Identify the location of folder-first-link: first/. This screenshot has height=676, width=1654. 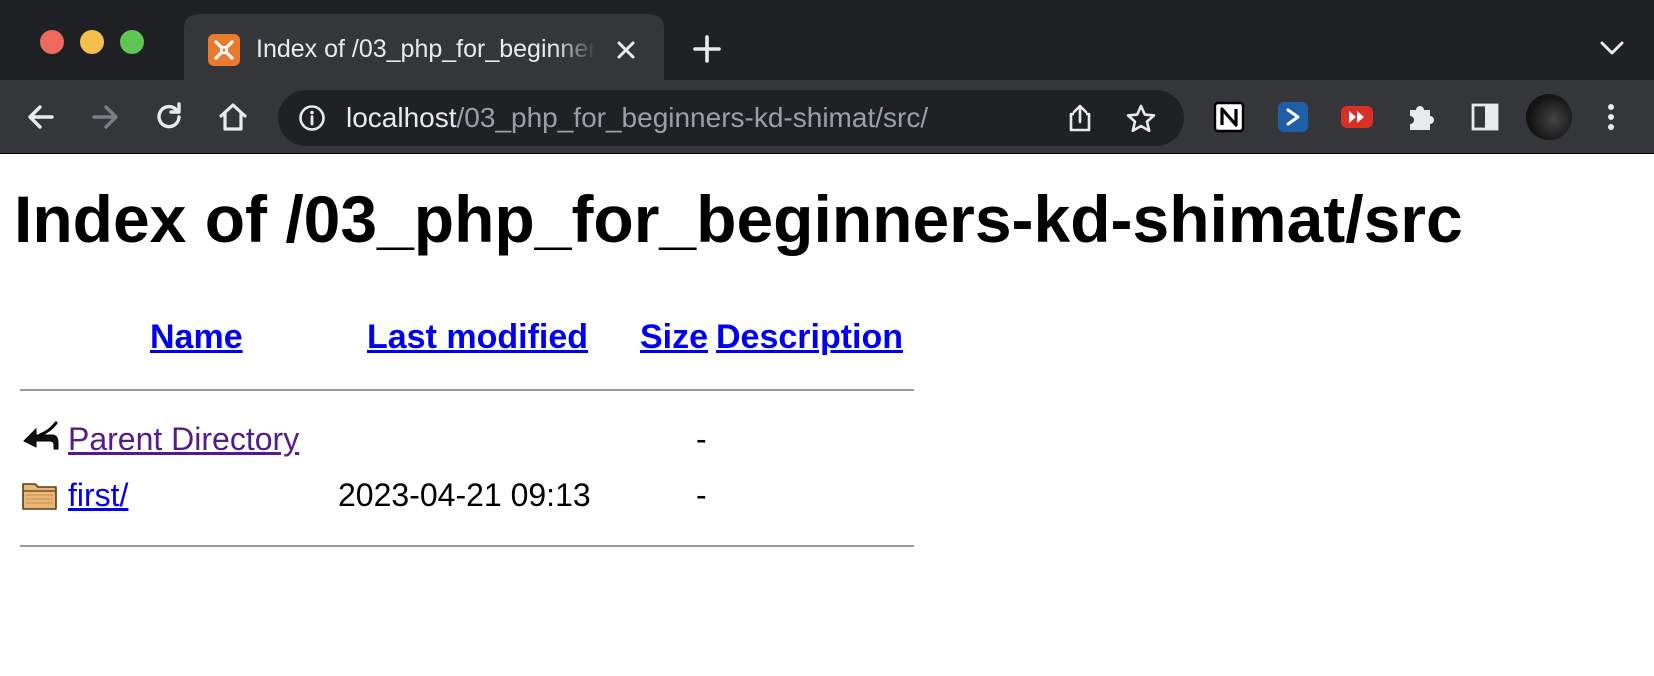
(98, 495).